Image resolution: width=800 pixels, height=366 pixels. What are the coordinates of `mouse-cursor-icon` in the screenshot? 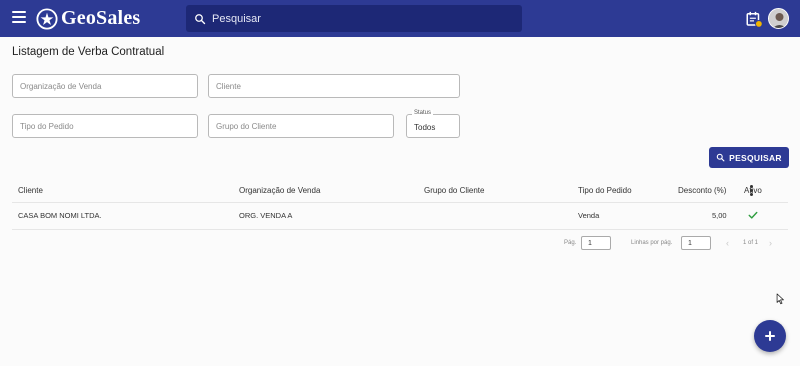 It's located at (780, 299).